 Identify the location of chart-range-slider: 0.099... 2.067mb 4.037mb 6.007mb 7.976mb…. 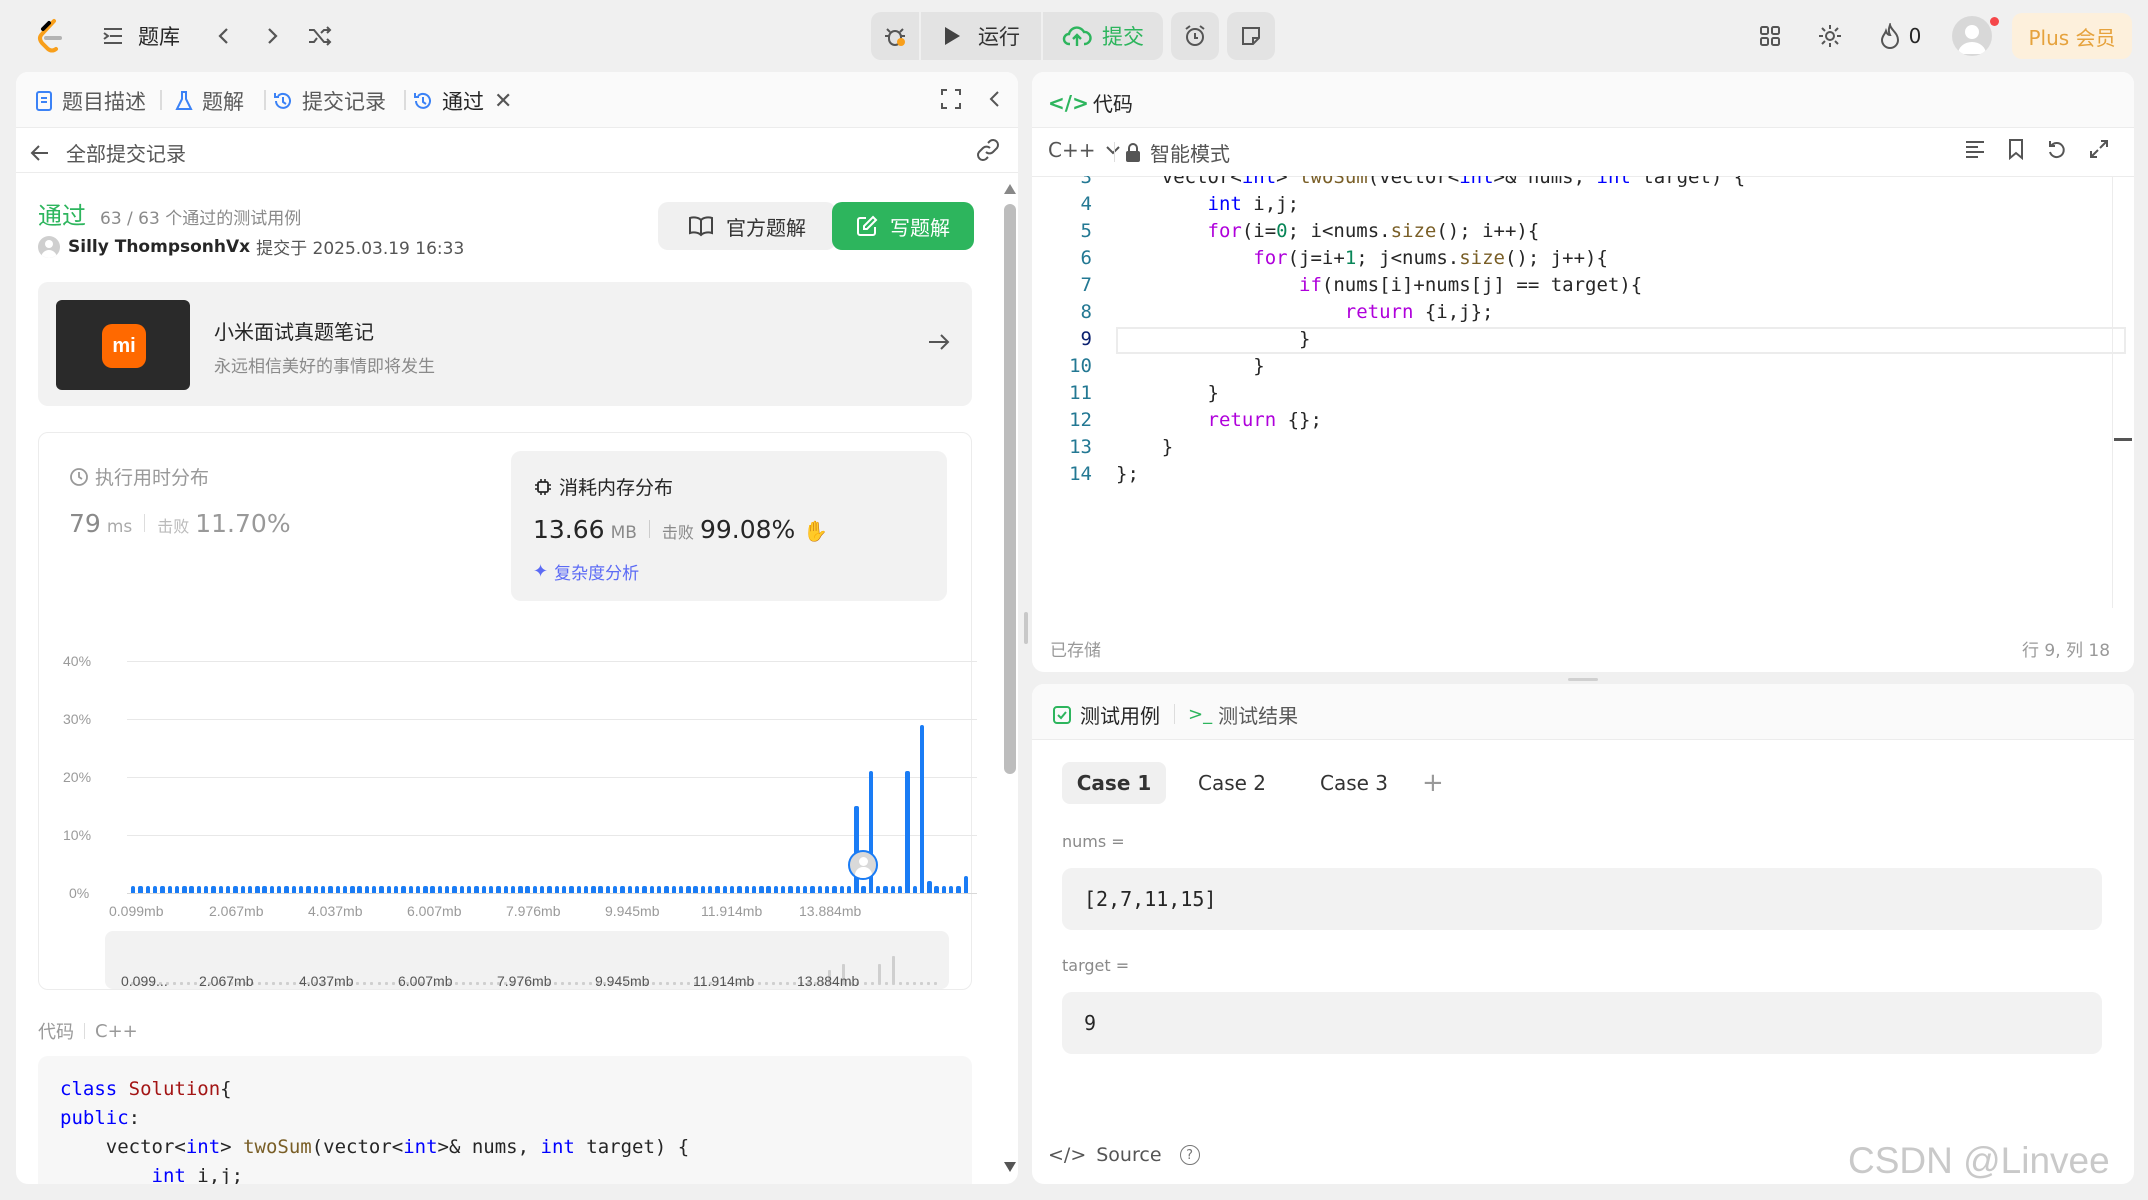
(527, 960).